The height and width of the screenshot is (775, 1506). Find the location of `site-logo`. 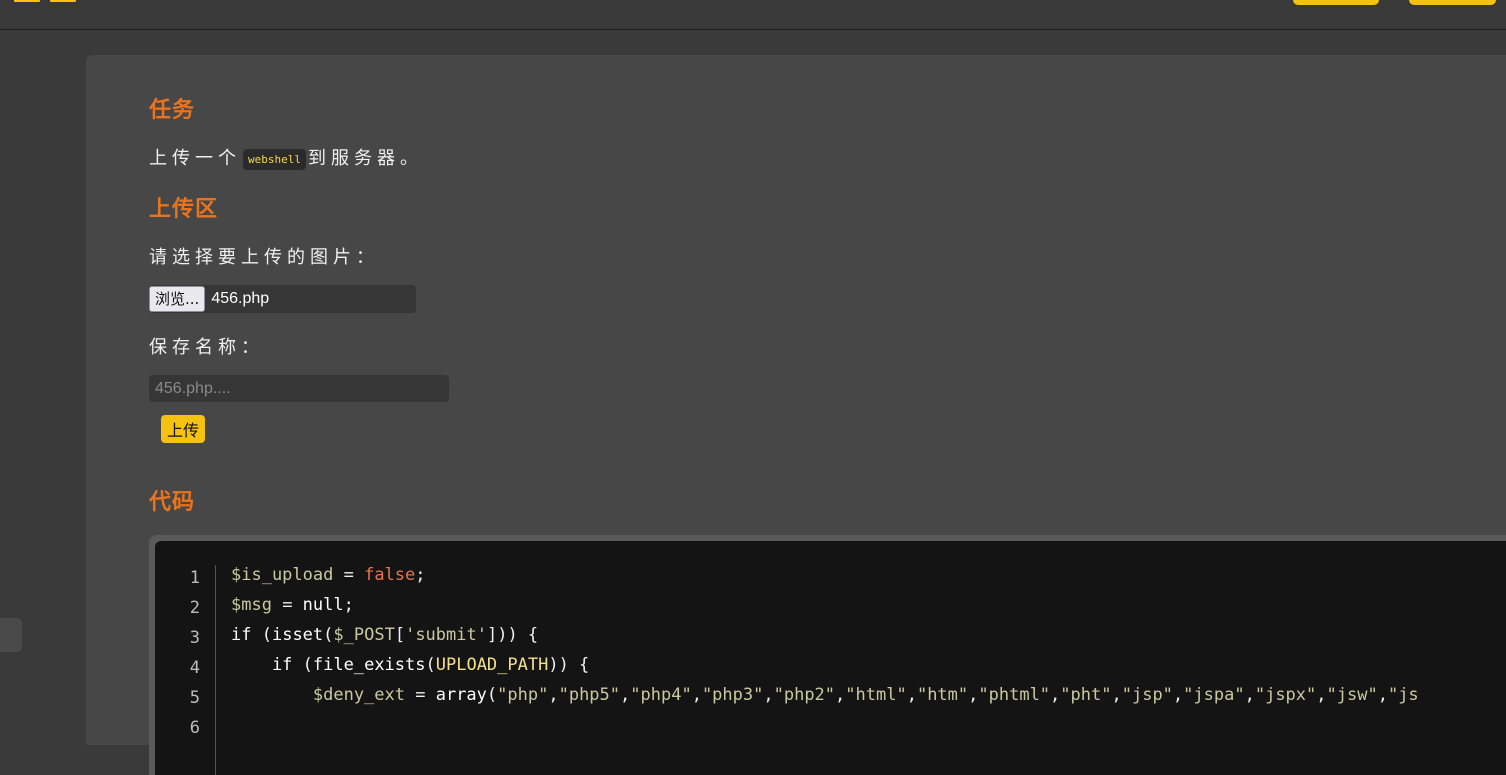

site-logo is located at coordinates (66, 1).